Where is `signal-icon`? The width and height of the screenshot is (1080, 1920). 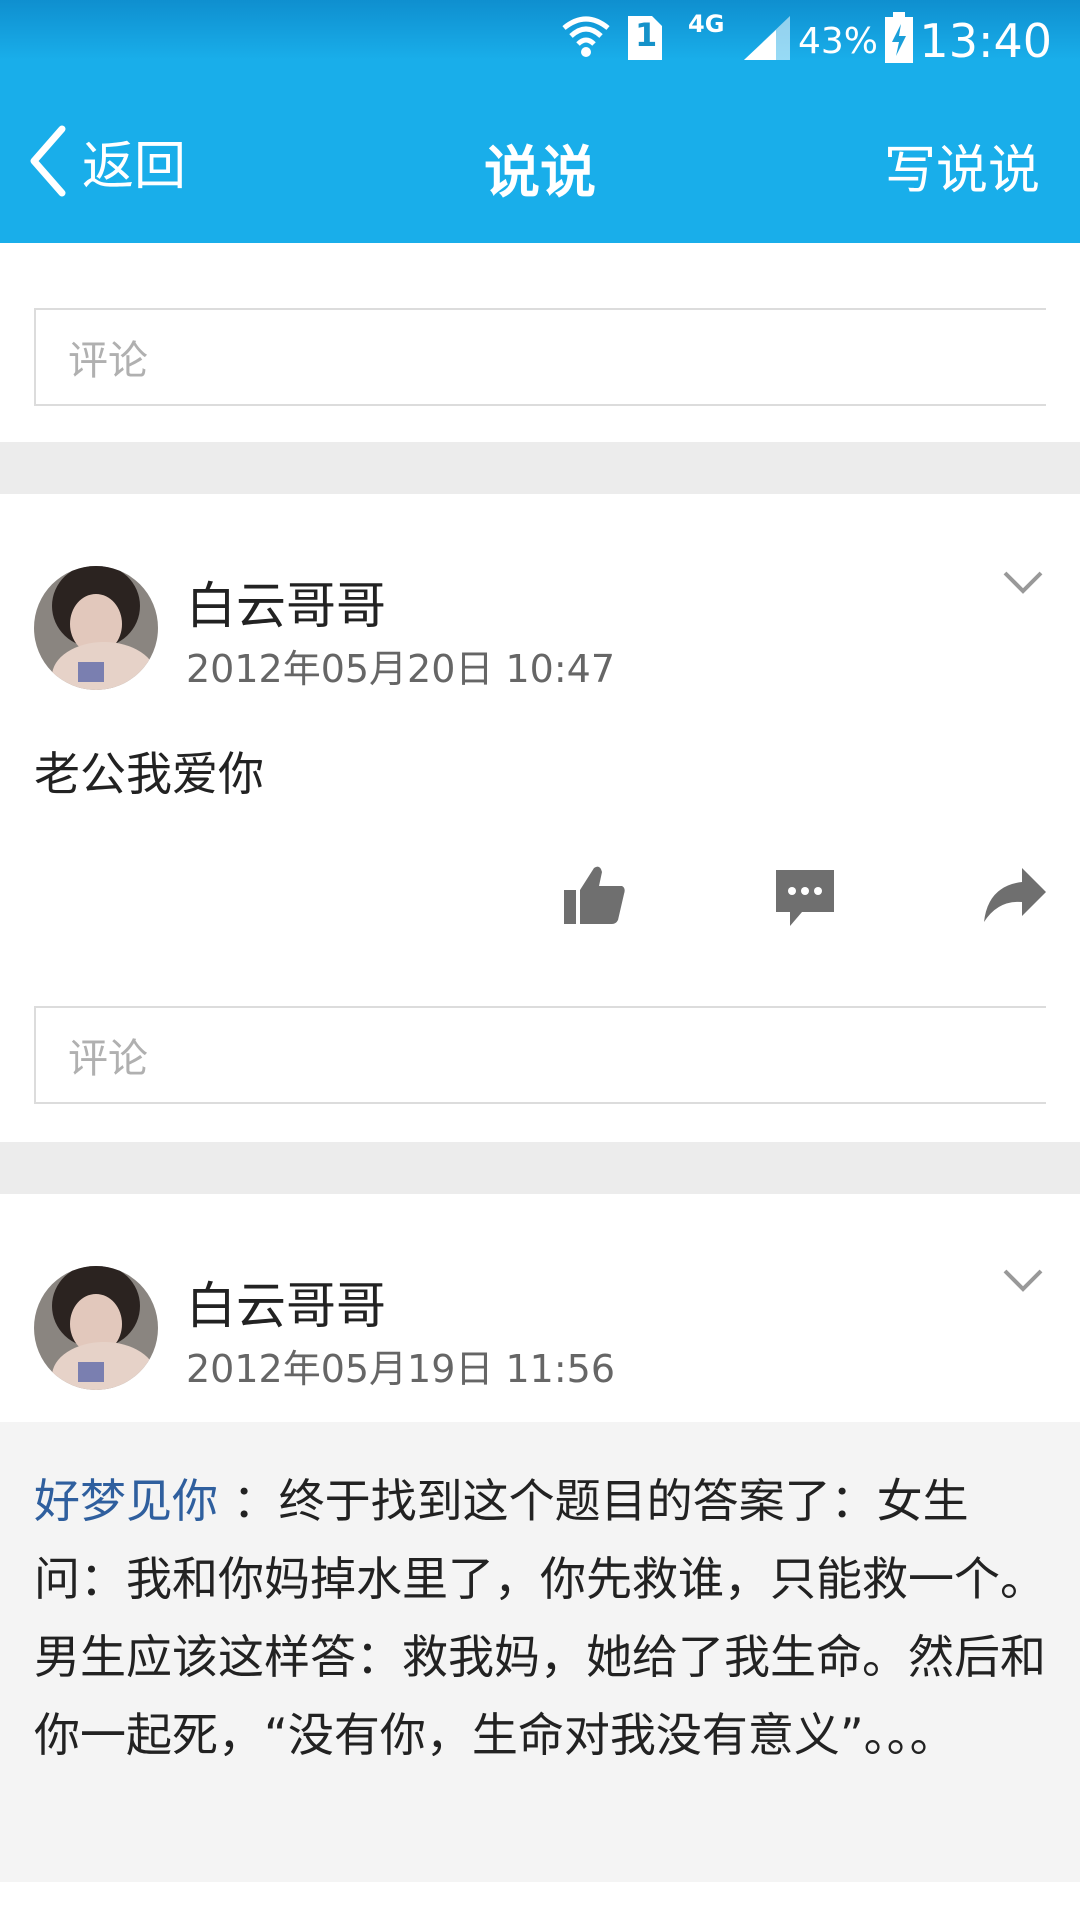 signal-icon is located at coordinates (767, 38).